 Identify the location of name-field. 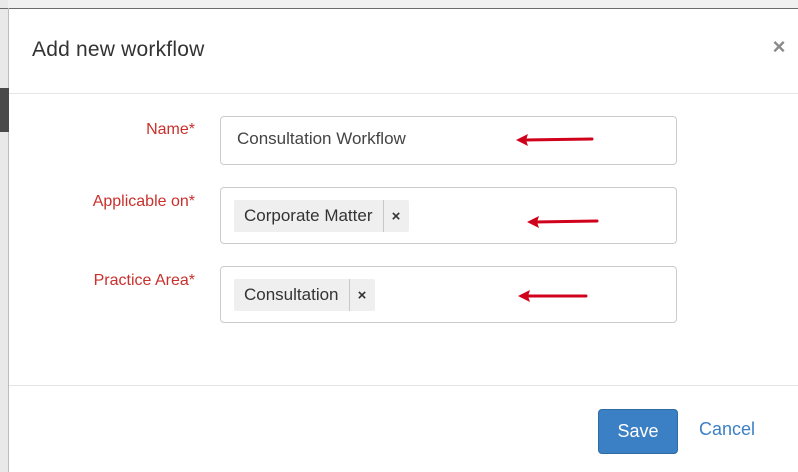
(448, 140).